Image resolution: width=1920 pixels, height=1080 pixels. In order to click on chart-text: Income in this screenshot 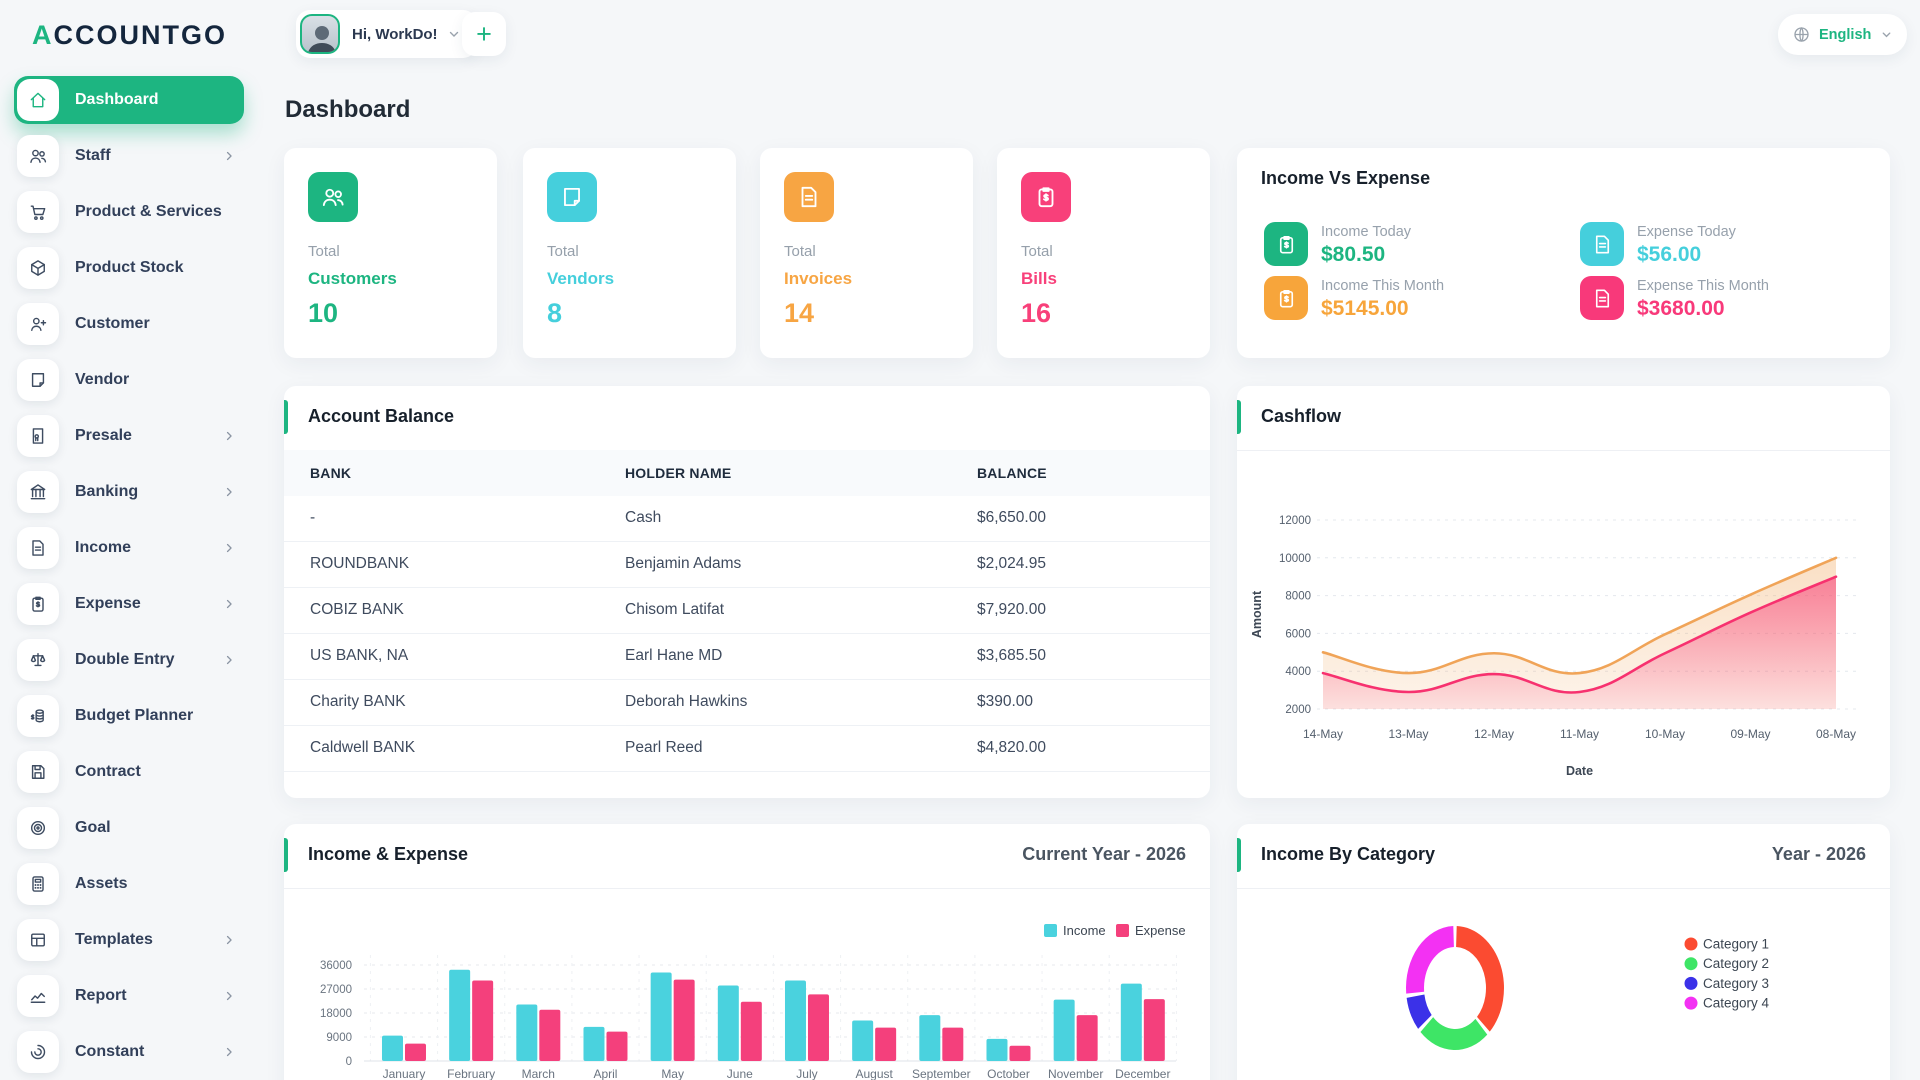, I will do `click(1084, 930)`.